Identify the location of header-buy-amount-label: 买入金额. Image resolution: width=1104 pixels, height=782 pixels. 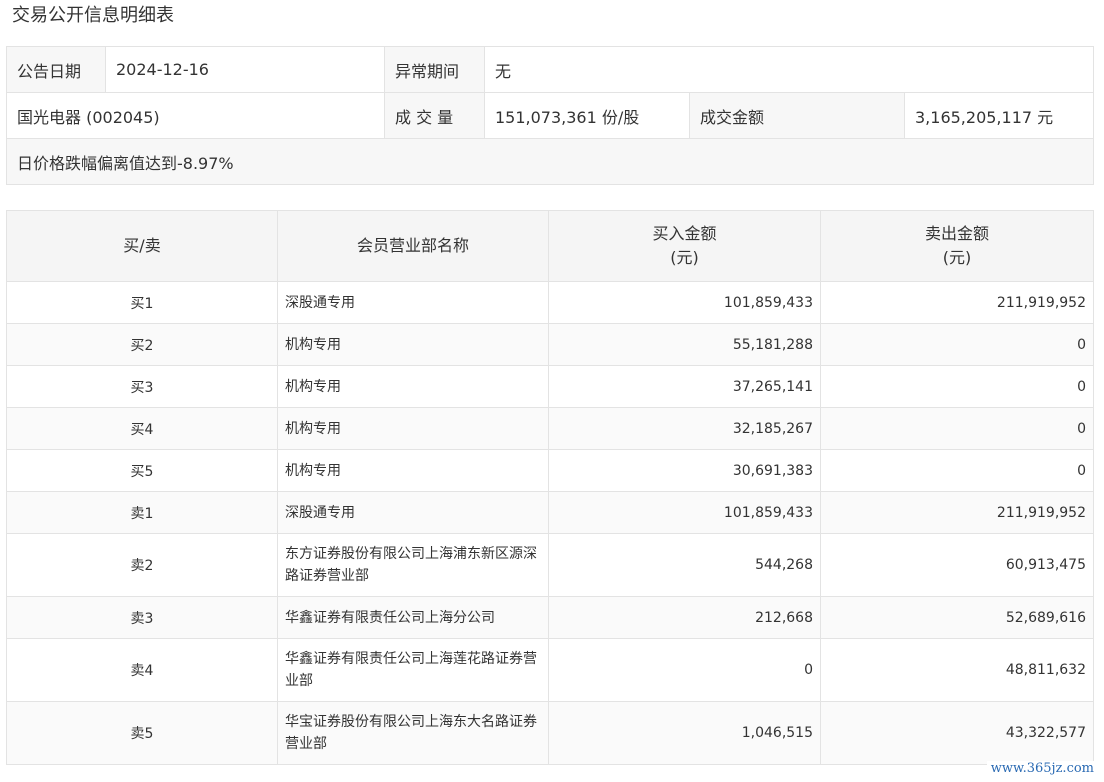
(684, 233).